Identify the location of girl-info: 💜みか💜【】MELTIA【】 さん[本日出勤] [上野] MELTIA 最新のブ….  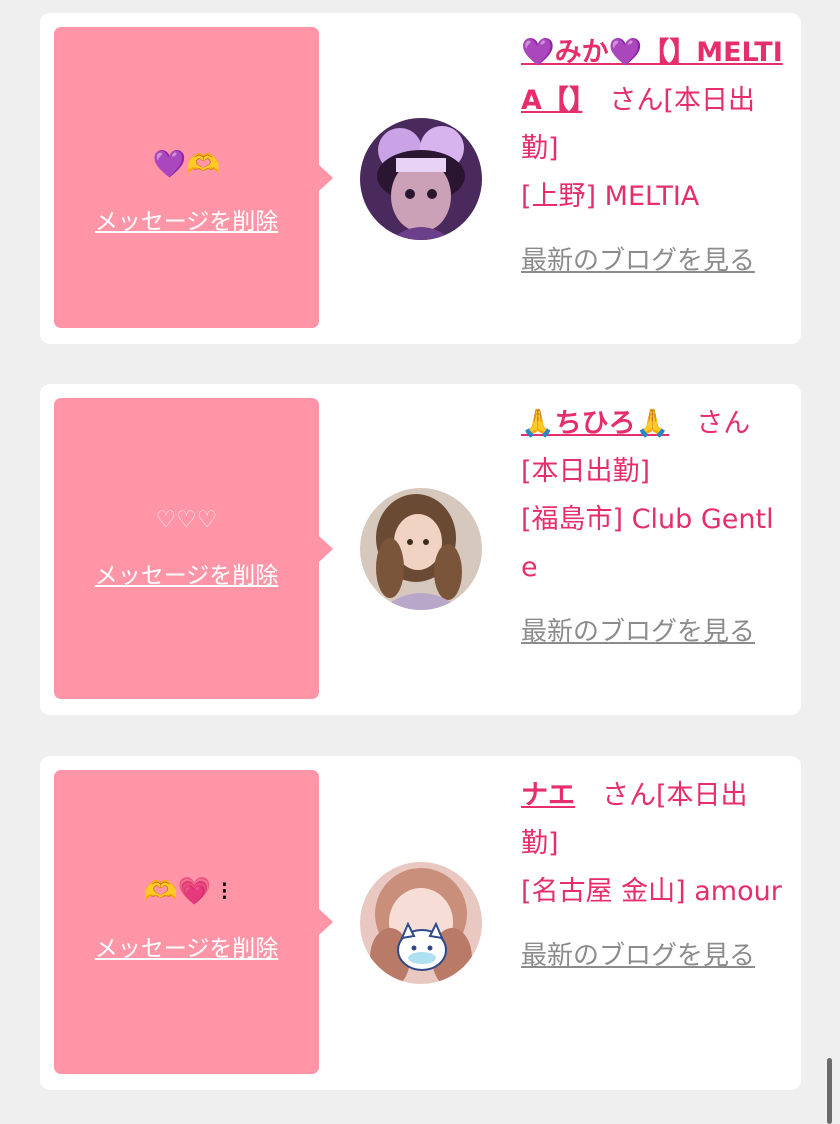
(652, 156).